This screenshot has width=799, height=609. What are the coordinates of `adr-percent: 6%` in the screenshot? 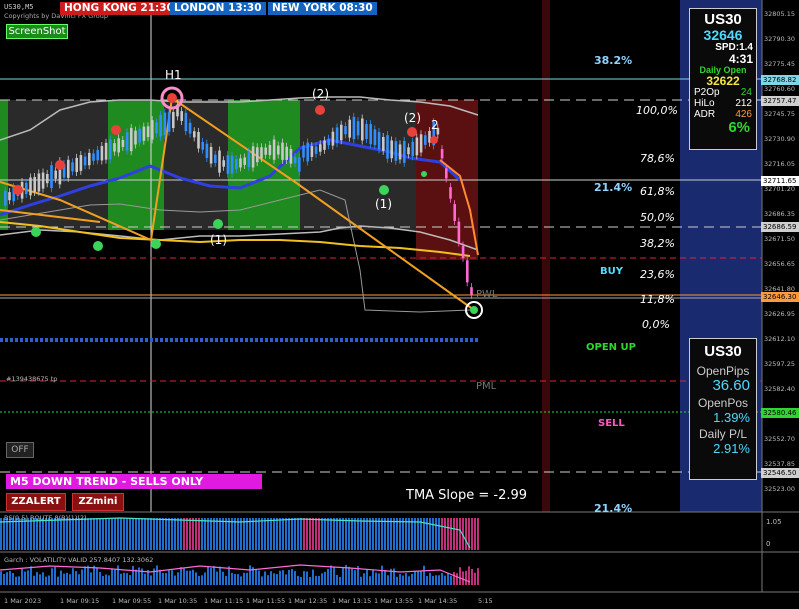 It's located at (739, 127).